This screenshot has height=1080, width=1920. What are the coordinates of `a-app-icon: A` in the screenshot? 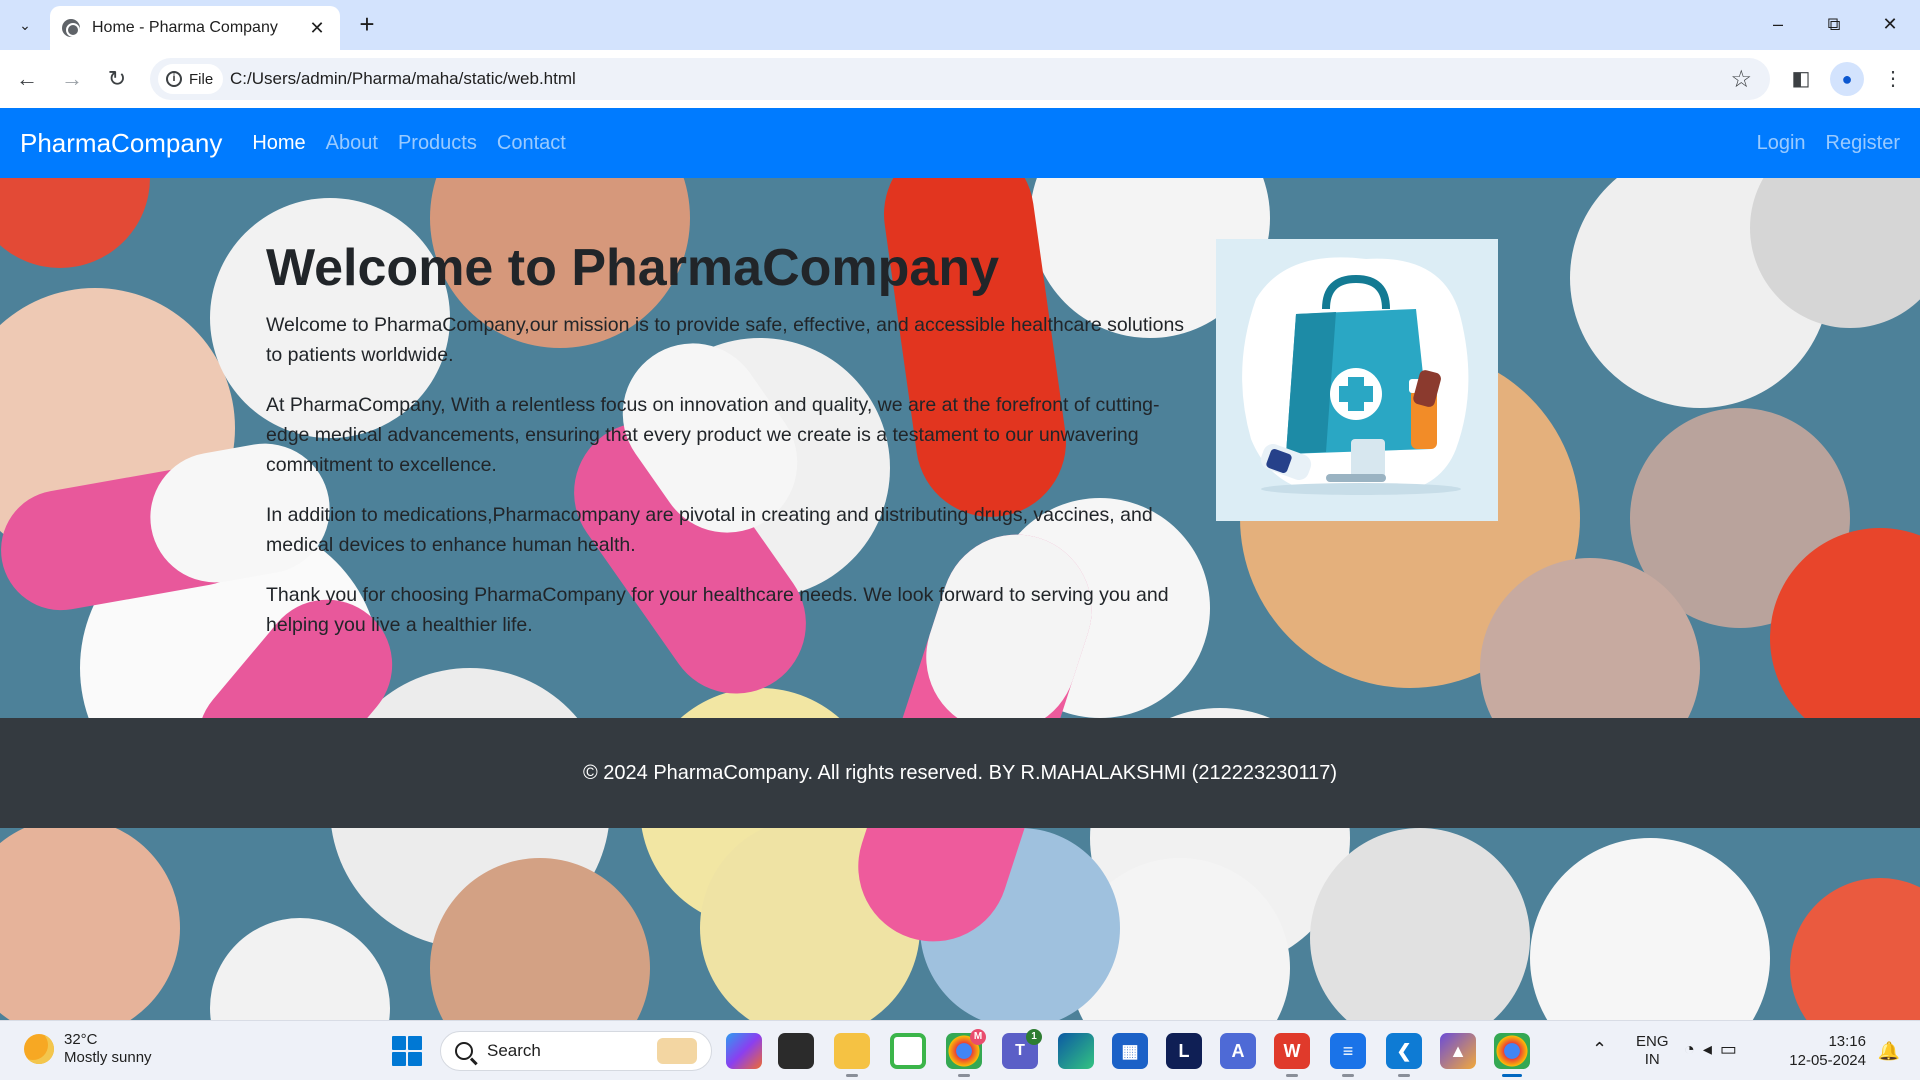 It's located at (1238, 1051).